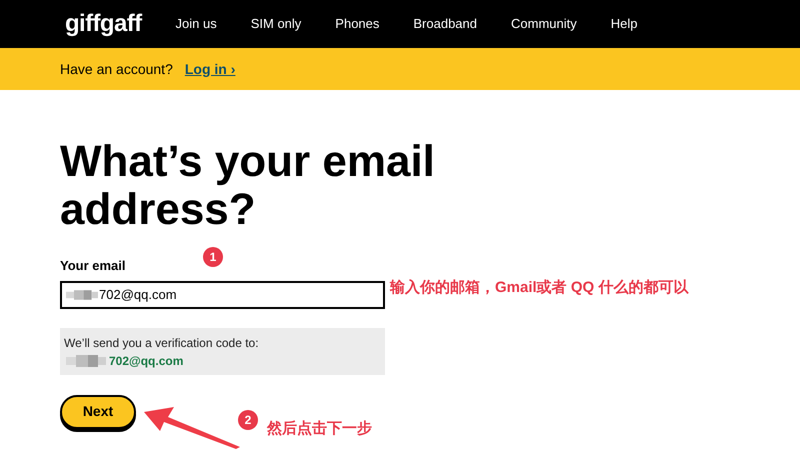  What do you see at coordinates (248, 186) in the screenshot?
I see `page-heading: What’s your email address?` at bounding box center [248, 186].